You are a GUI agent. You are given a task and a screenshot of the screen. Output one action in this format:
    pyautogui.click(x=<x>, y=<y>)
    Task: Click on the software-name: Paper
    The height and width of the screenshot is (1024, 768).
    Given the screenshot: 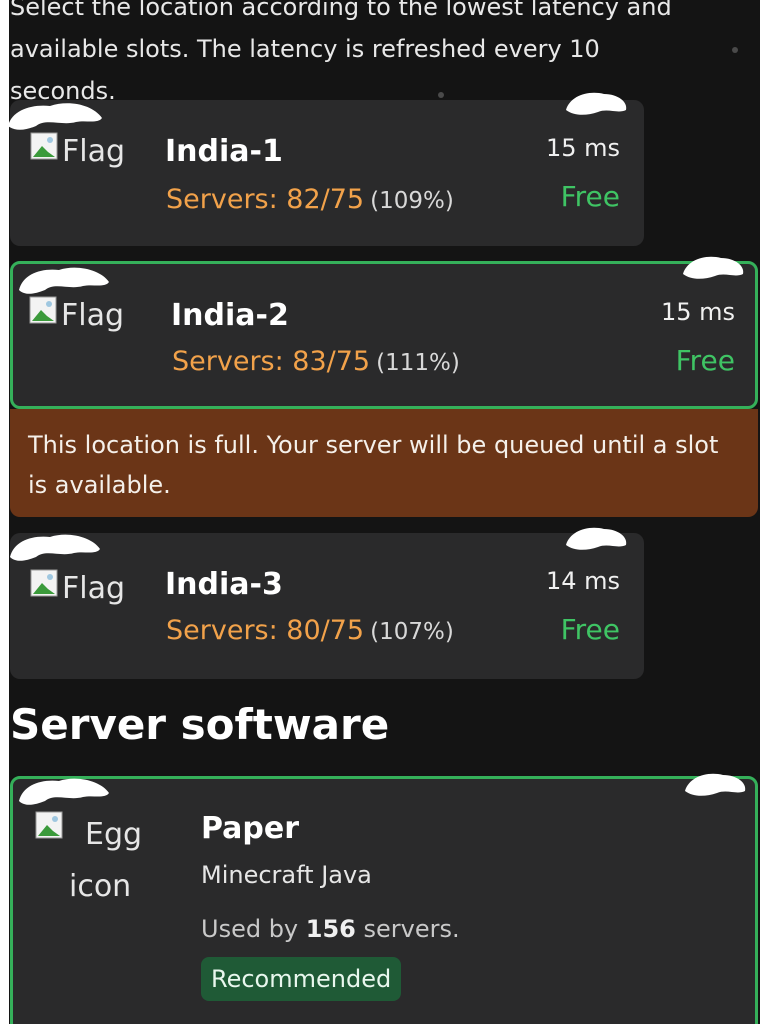 What is the action you would take?
    pyautogui.click(x=250, y=828)
    